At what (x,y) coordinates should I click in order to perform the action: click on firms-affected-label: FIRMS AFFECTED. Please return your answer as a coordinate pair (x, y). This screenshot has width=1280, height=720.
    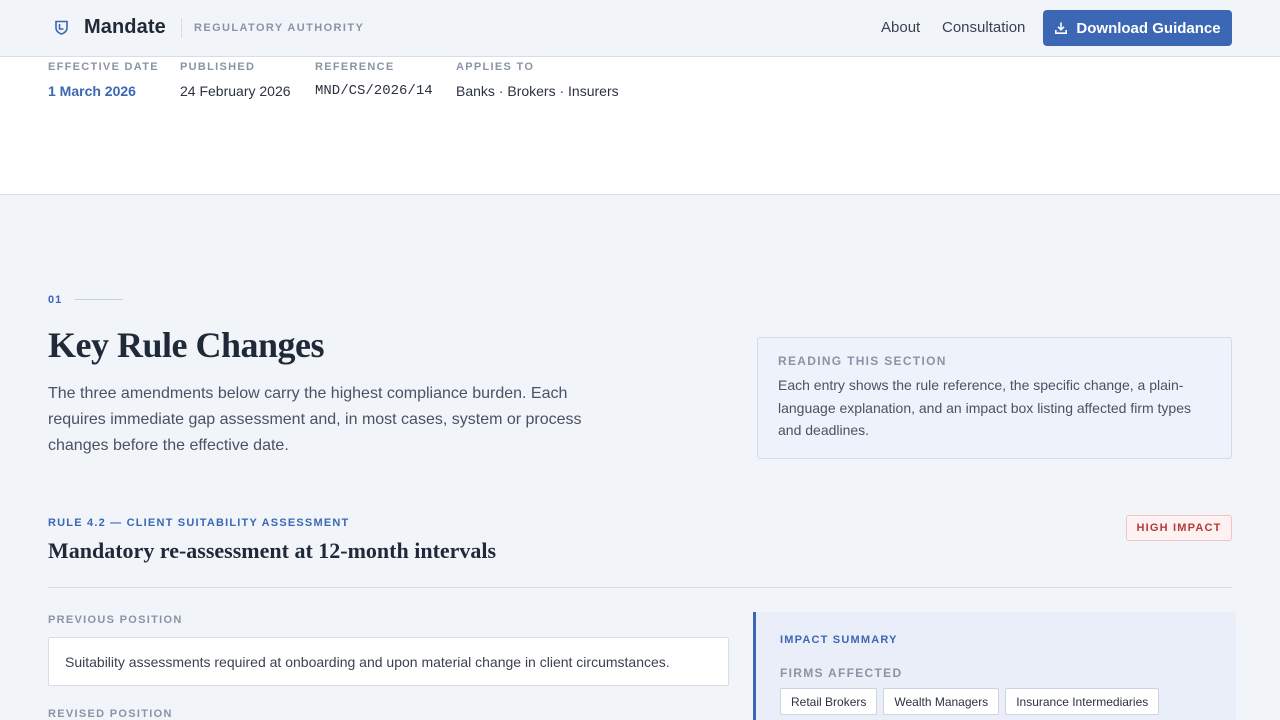
    Looking at the image, I should click on (841, 673).